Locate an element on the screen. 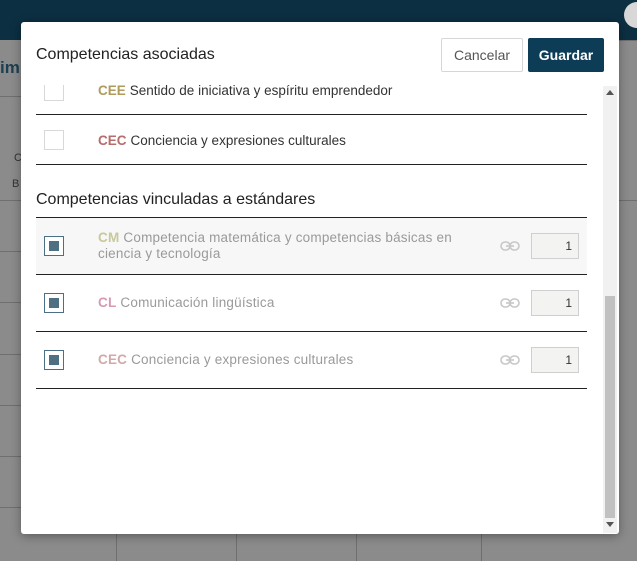  scrollbar-thumb is located at coordinates (610, 407).